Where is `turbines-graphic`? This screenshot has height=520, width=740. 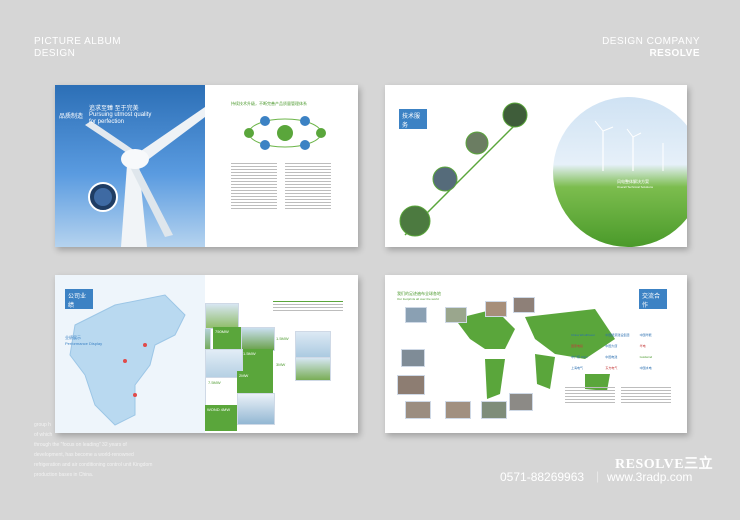
turbines-graphic is located at coordinates (629, 145).